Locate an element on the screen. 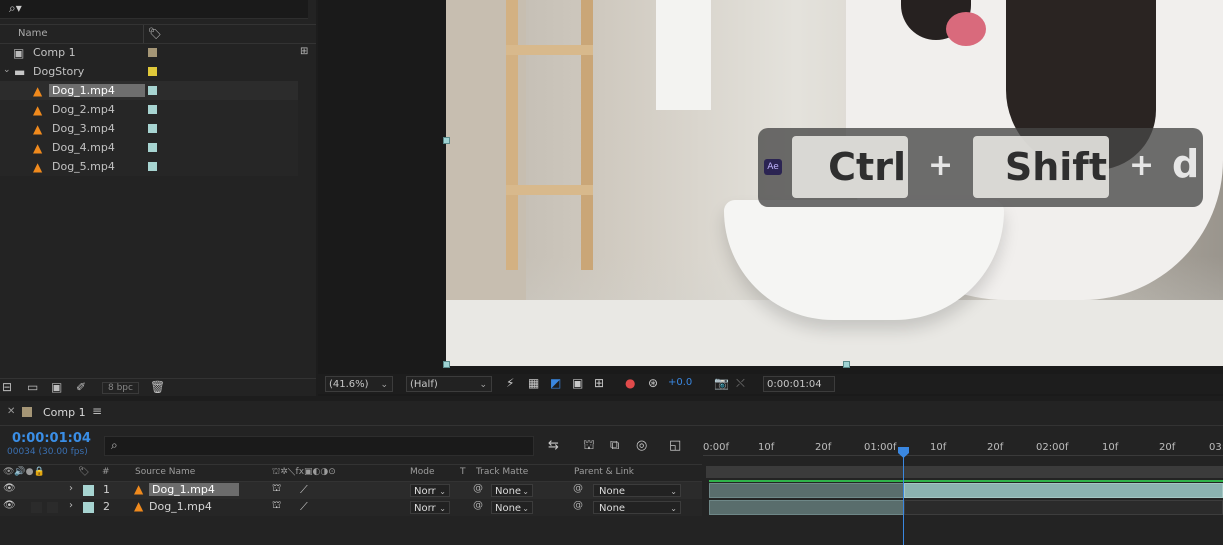 This screenshot has height=545, width=1223. project-item-folder: ⌄ ▬ DogStory is located at coordinates (149, 71).